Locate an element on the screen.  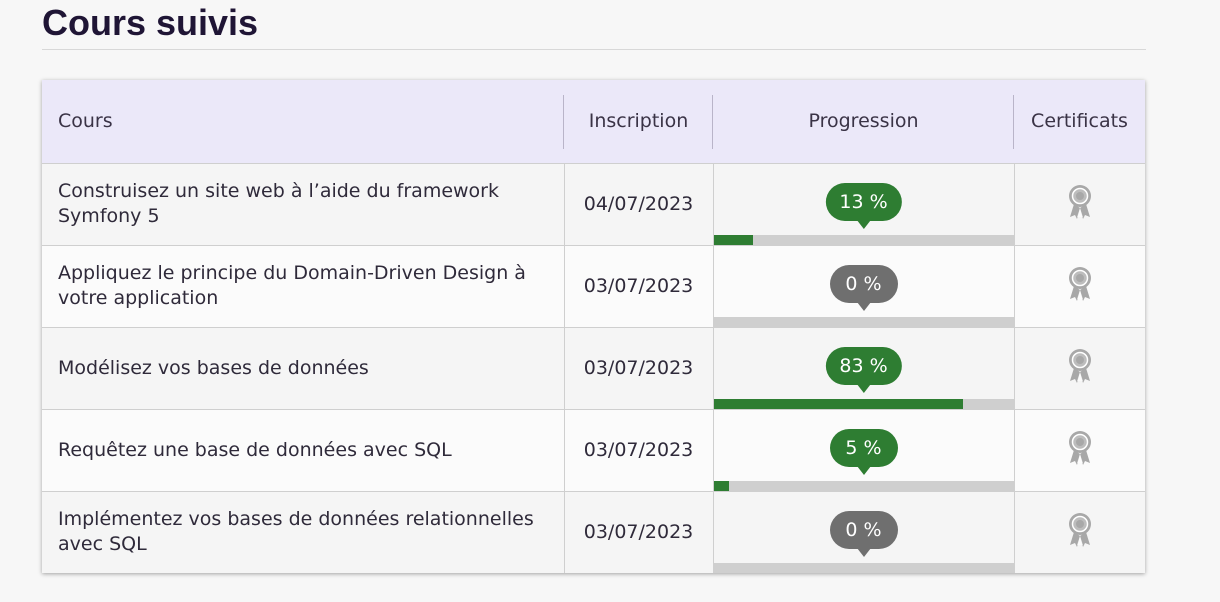
page-title: Cours suivis is located at coordinates (150, 22).